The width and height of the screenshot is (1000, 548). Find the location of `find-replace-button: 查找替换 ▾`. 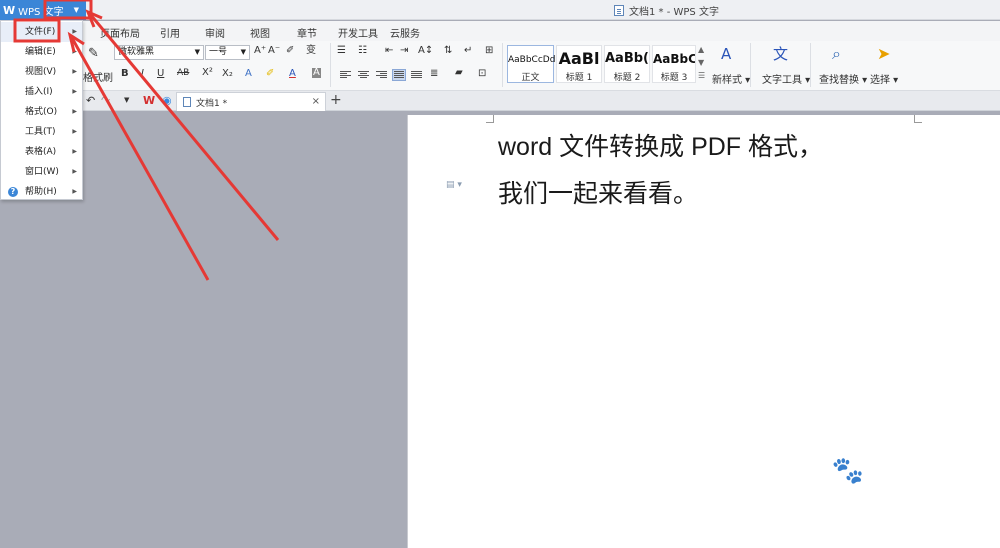

find-replace-button: 查找替换 ▾ is located at coordinates (843, 78).